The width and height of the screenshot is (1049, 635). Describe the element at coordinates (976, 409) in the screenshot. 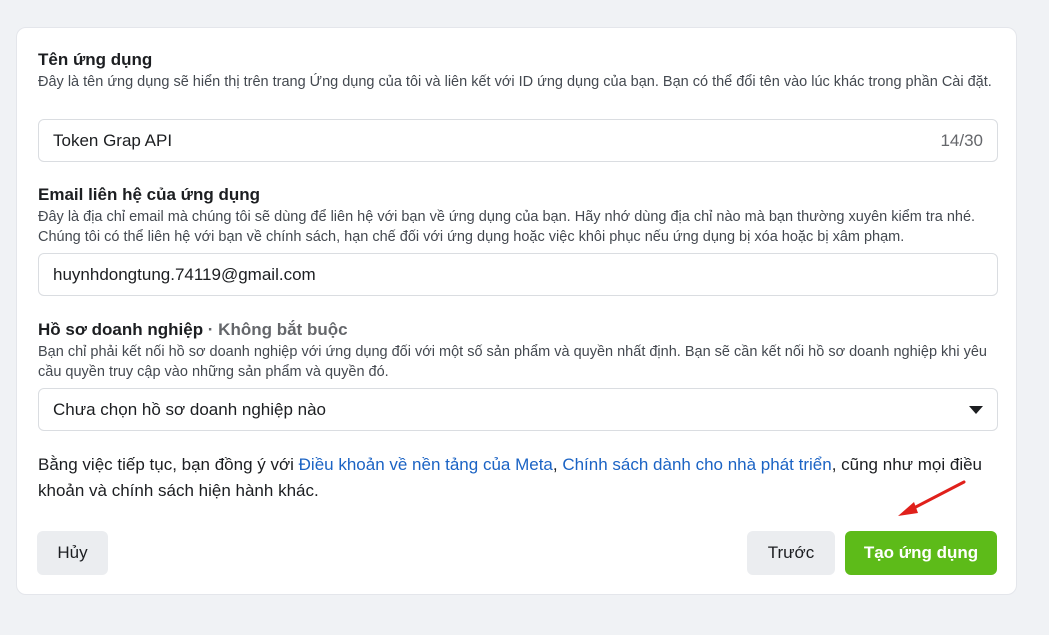

I see `caret-down-icon` at that location.